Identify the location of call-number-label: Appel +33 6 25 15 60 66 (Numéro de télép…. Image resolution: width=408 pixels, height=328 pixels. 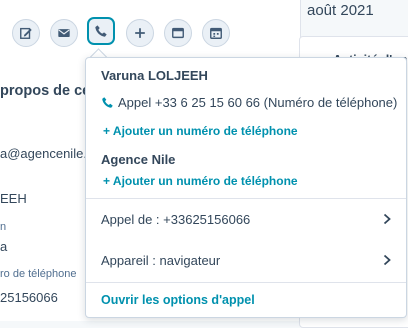
(258, 102).